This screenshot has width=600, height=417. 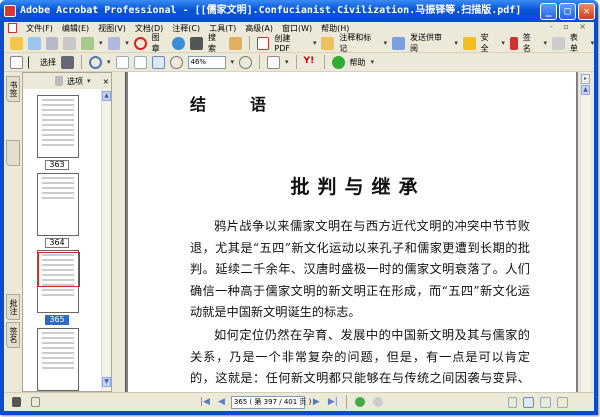 What do you see at coordinates (13, 232) in the screenshot?
I see `navigation-tabs: 书签 批注 签名` at bounding box center [13, 232].